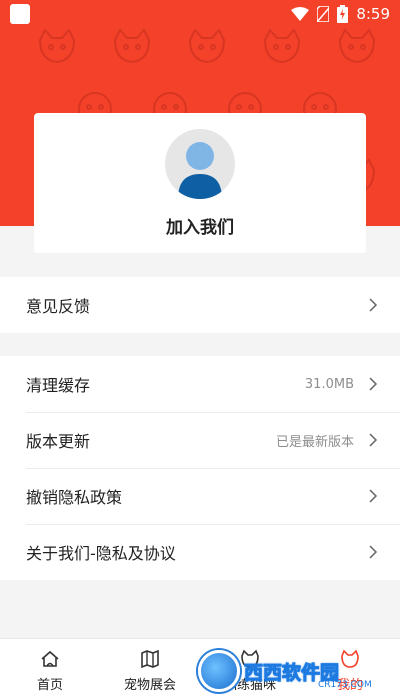 This screenshot has height=700, width=400. What do you see at coordinates (200, 384) in the screenshot?
I see `row-clear-cache: 清理缓存 31.0MB` at bounding box center [200, 384].